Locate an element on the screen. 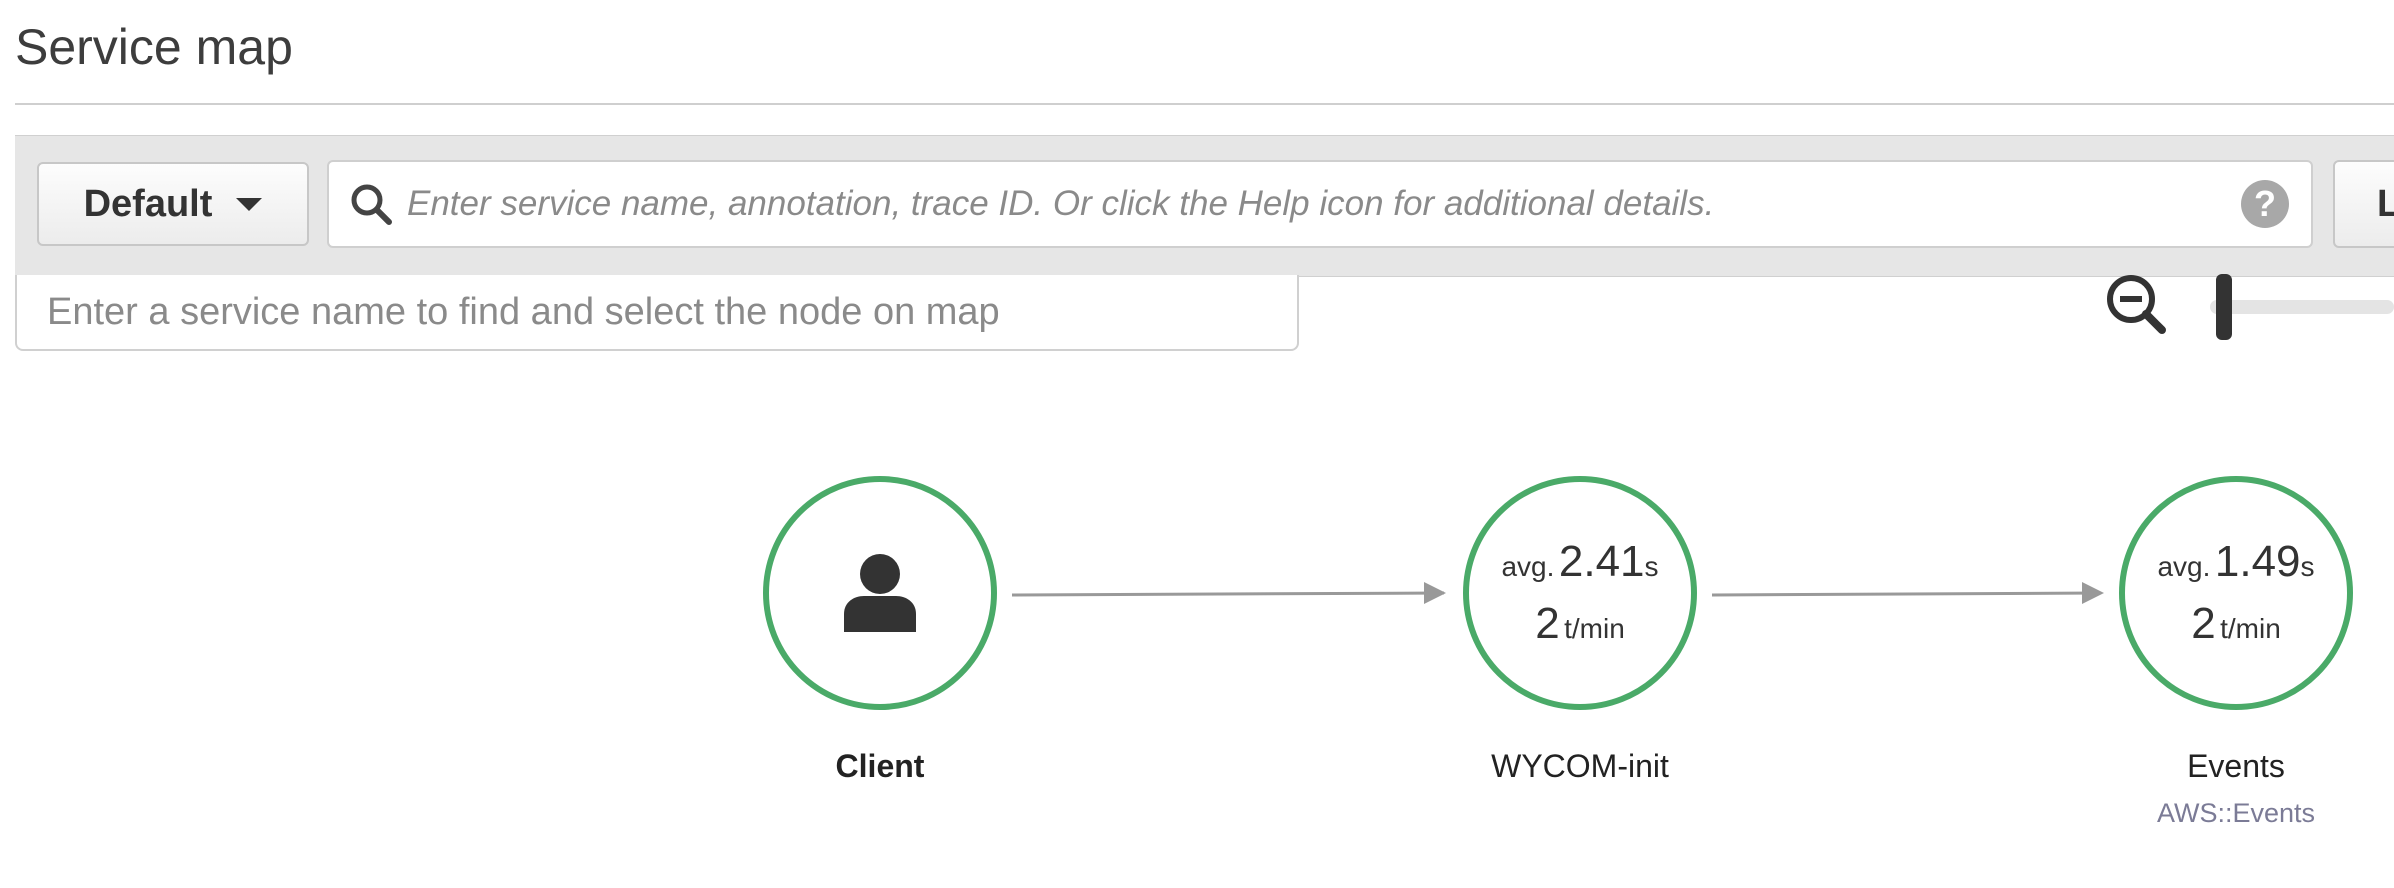 The height and width of the screenshot is (888, 2394). title-divider is located at coordinates (1204, 104).